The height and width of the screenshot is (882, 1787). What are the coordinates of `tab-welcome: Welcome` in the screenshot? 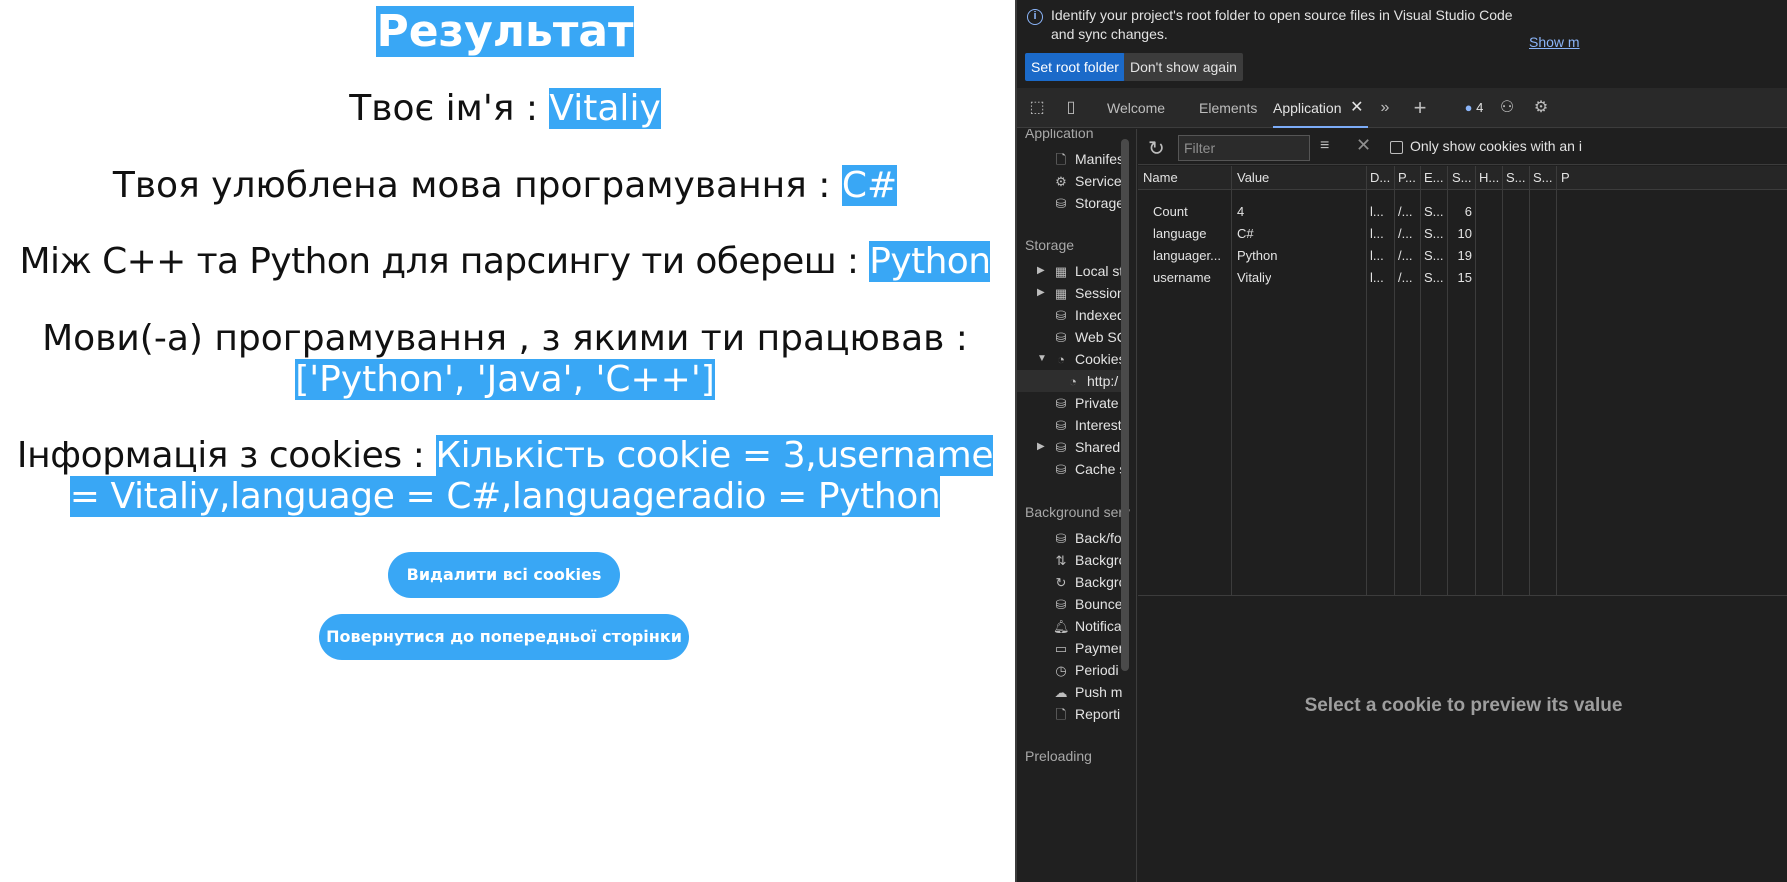 It's located at (1136, 108).